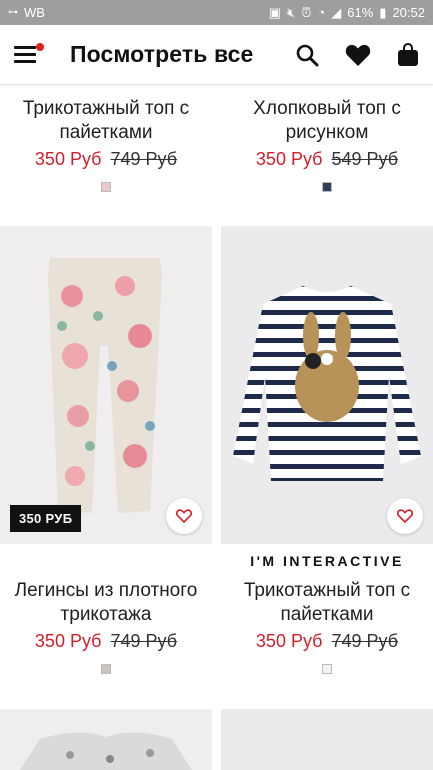  I want to click on battery-icon: ▮, so click(383, 12).